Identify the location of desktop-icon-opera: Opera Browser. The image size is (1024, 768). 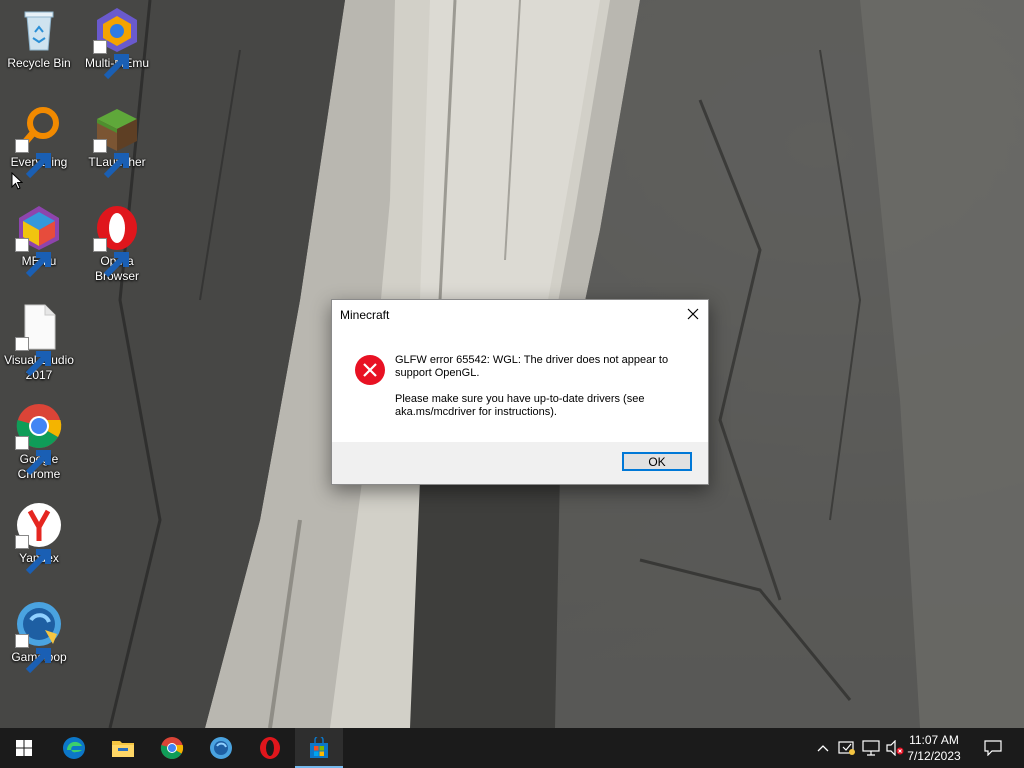
(117, 244).